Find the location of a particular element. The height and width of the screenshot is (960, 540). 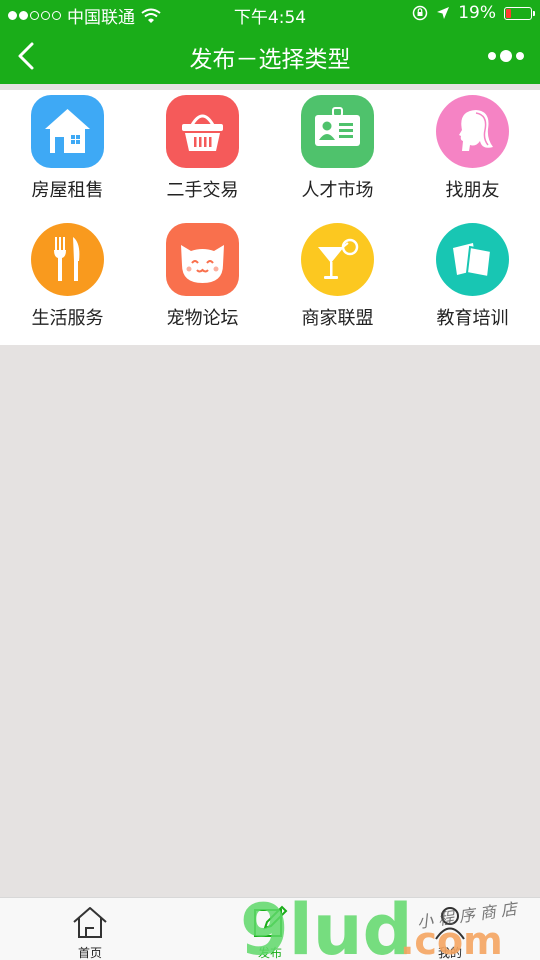

house-icon is located at coordinates (67, 131).